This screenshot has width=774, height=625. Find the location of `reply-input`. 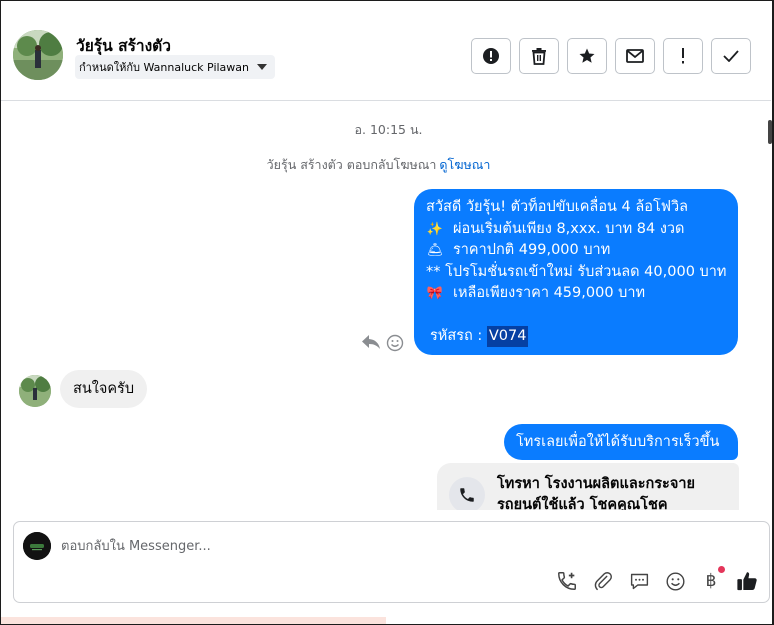

reply-input is located at coordinates (391, 546).